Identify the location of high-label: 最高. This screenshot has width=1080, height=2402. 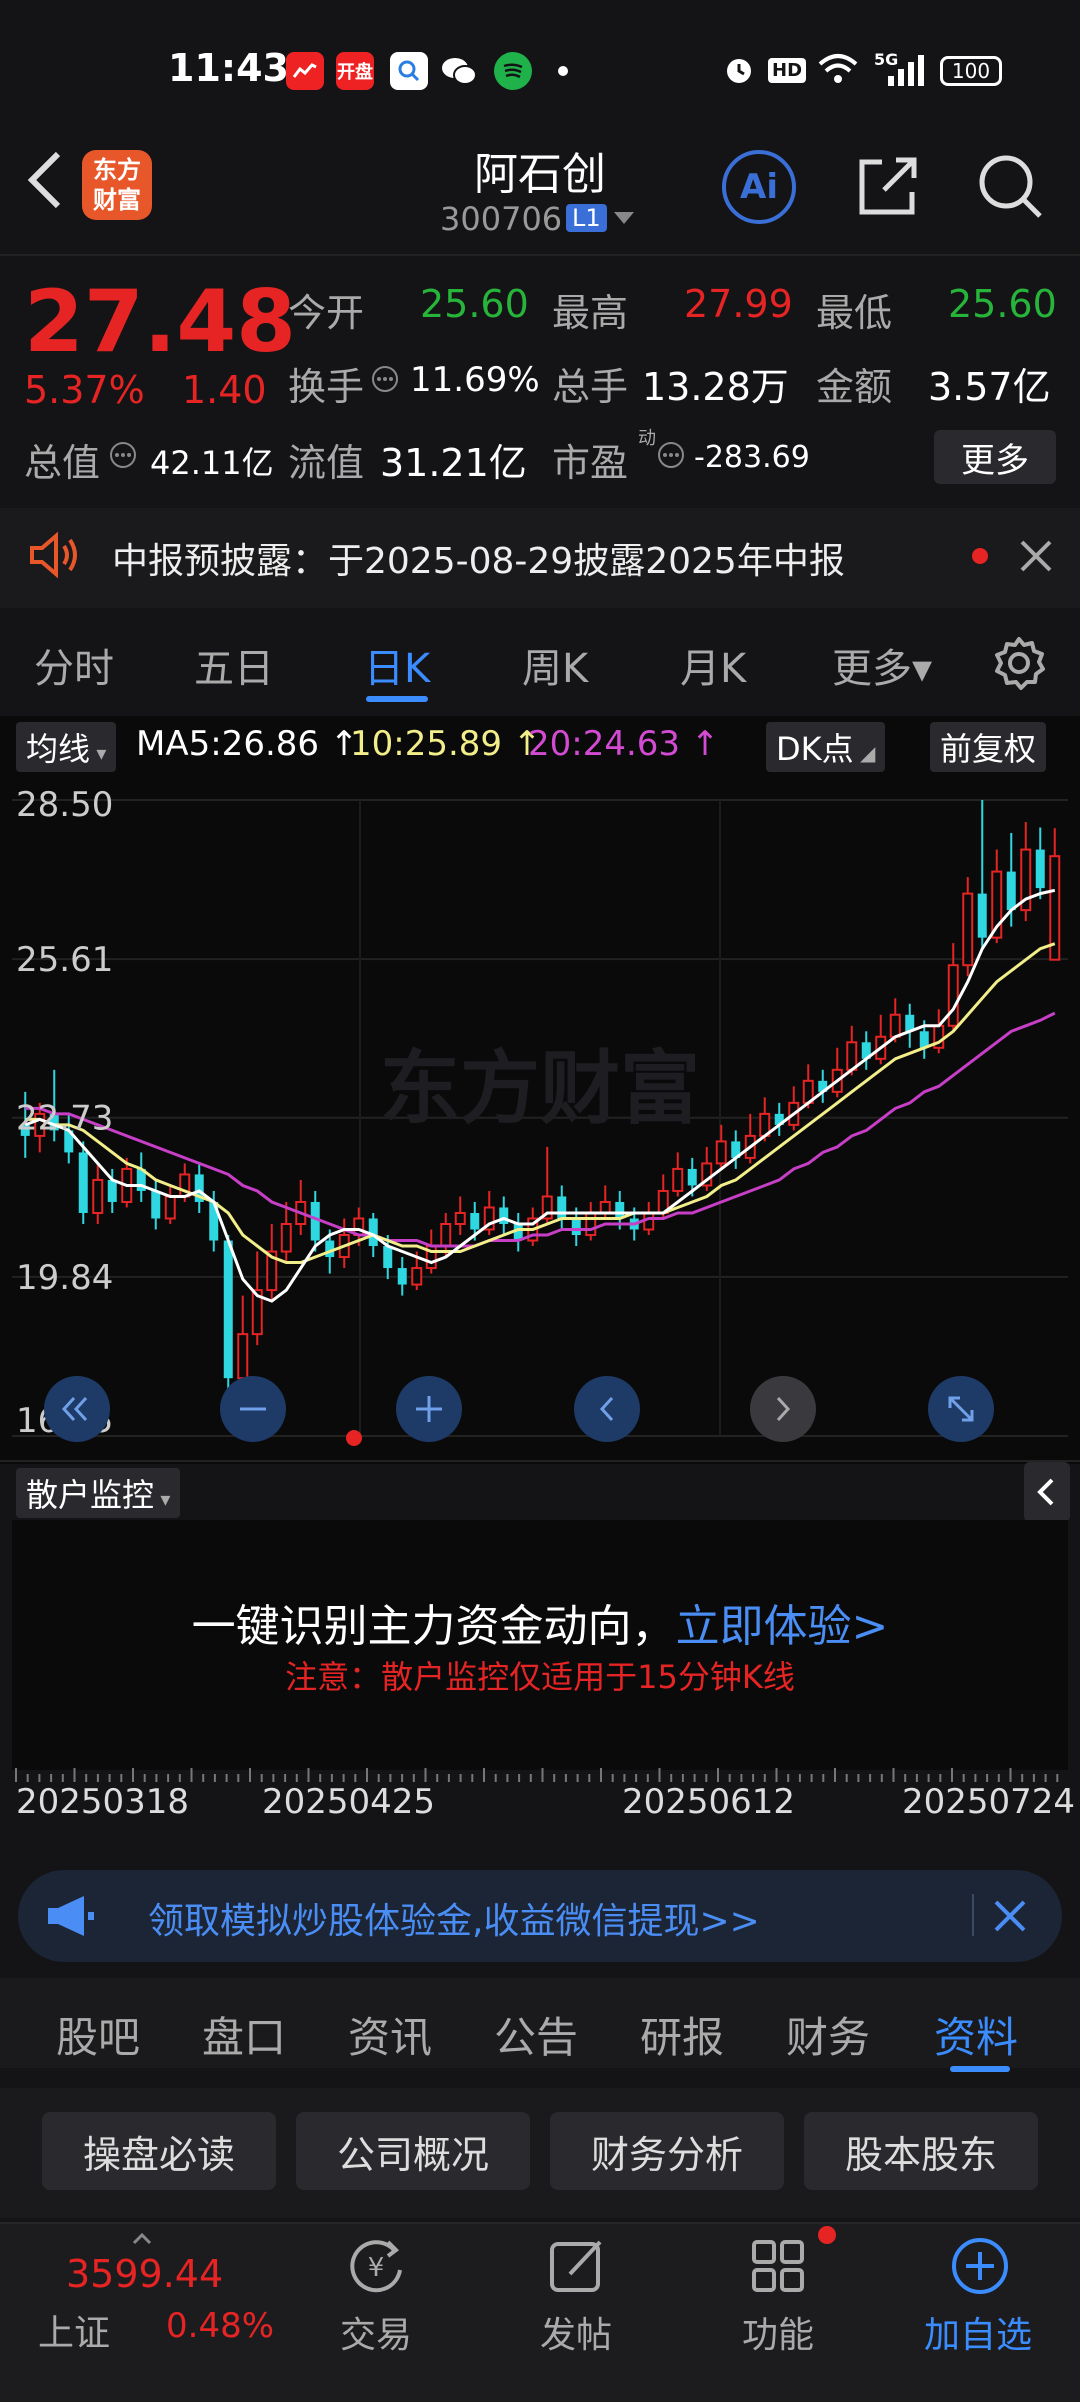
(590, 313).